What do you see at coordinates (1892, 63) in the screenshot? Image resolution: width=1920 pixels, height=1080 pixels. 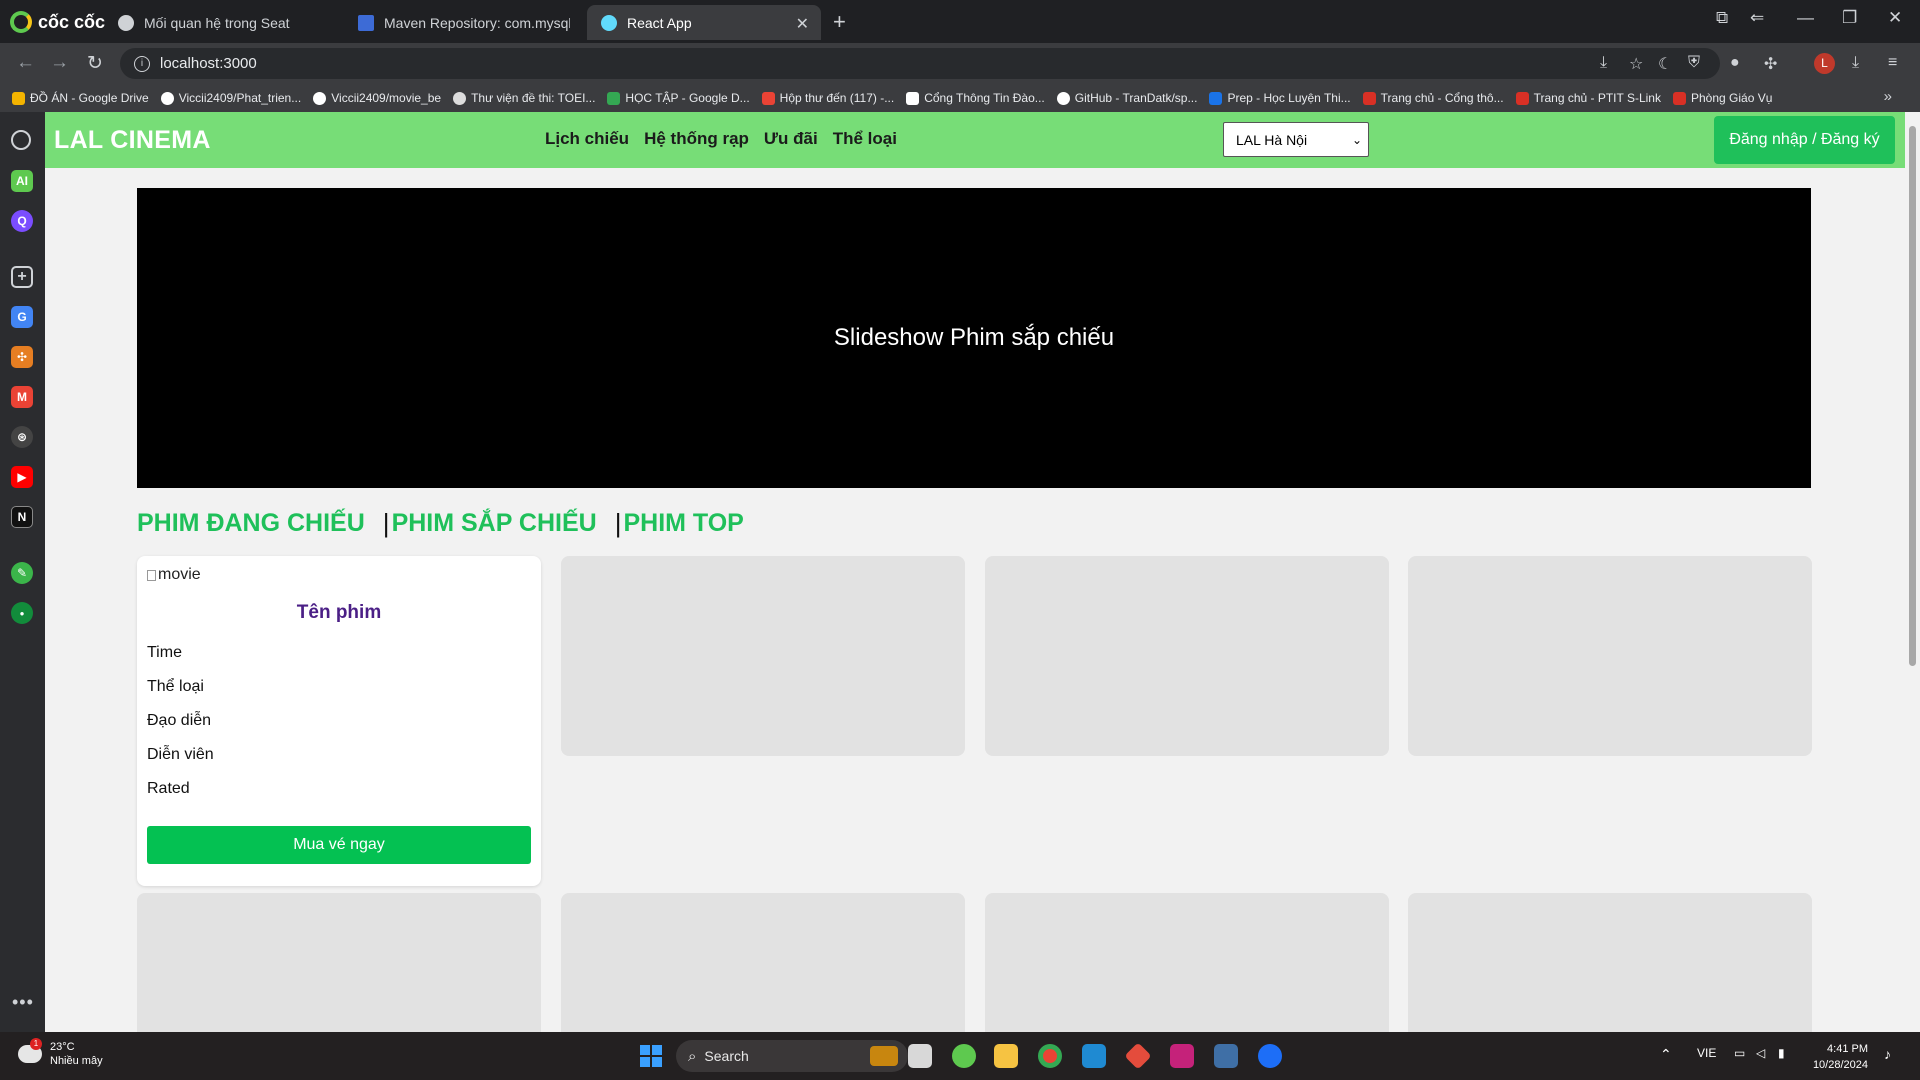 I see `menu-icon: ≡` at bounding box center [1892, 63].